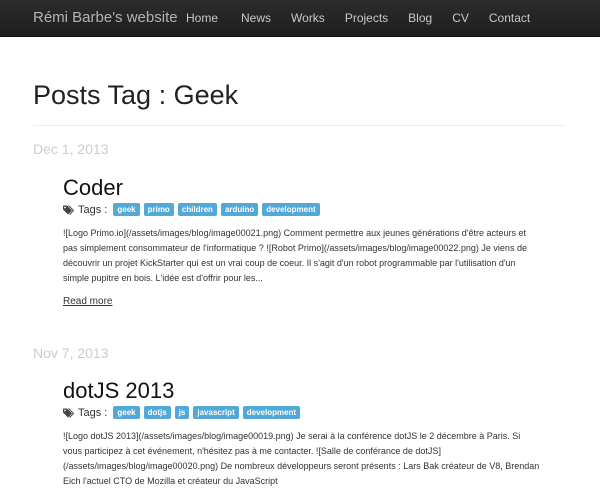  I want to click on page-title: Posts Tag : Geek, so click(136, 95).